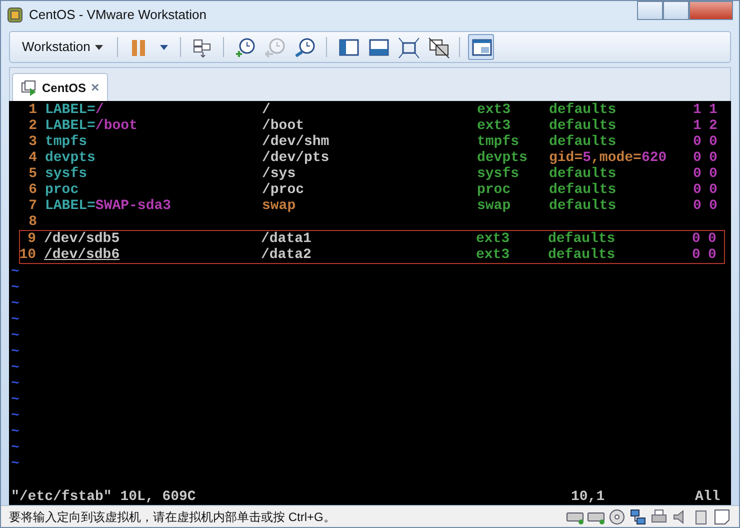  Describe the element at coordinates (32, 110) in the screenshot. I see `line-number: 1` at that location.